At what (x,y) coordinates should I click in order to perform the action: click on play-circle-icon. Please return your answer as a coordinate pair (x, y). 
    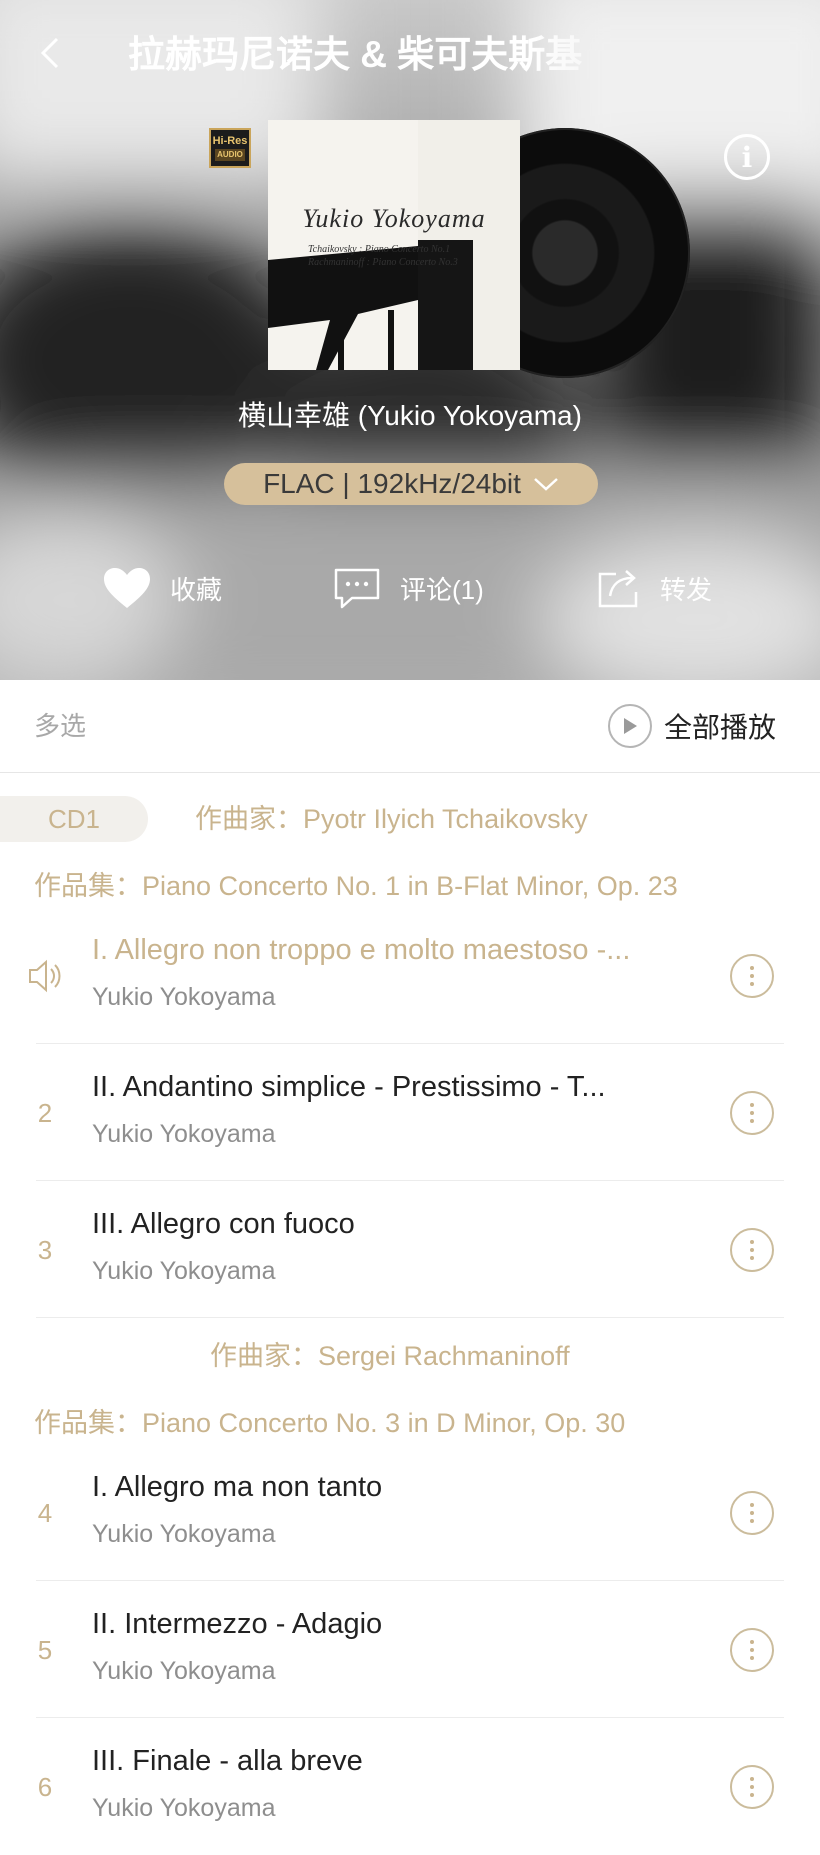
    Looking at the image, I should click on (630, 726).